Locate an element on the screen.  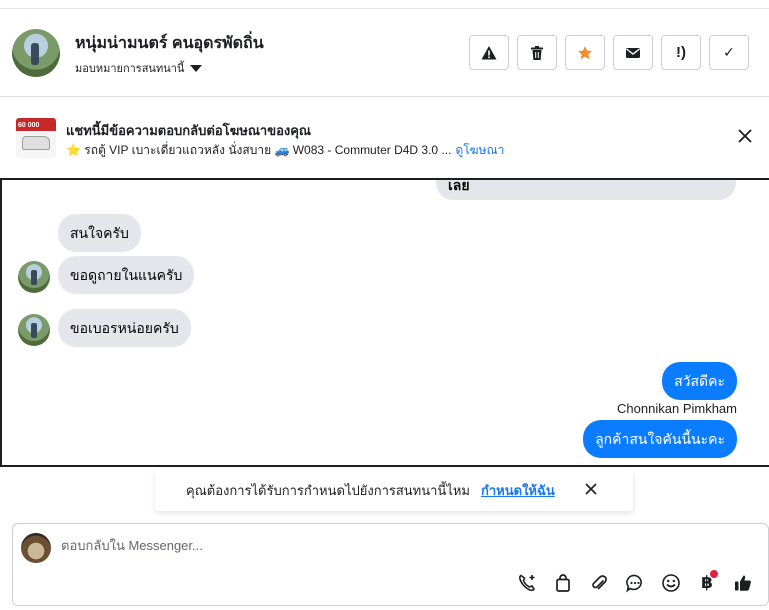
shopping-bag-icon is located at coordinates (563, 583).